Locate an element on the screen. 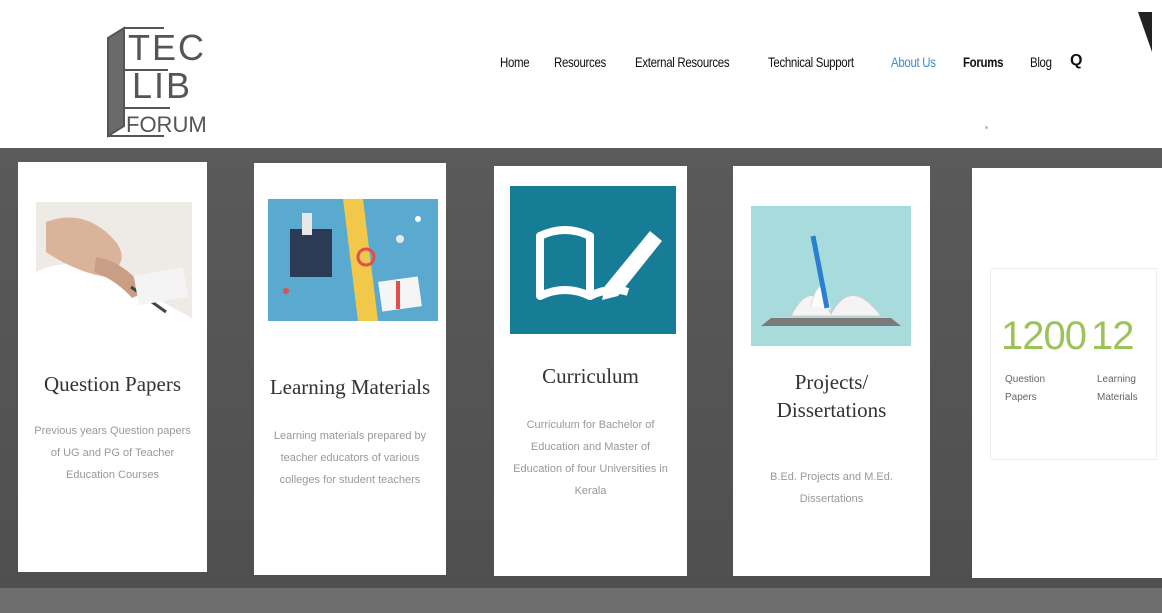 This screenshot has width=1162, height=613. scan-dot is located at coordinates (986, 127).